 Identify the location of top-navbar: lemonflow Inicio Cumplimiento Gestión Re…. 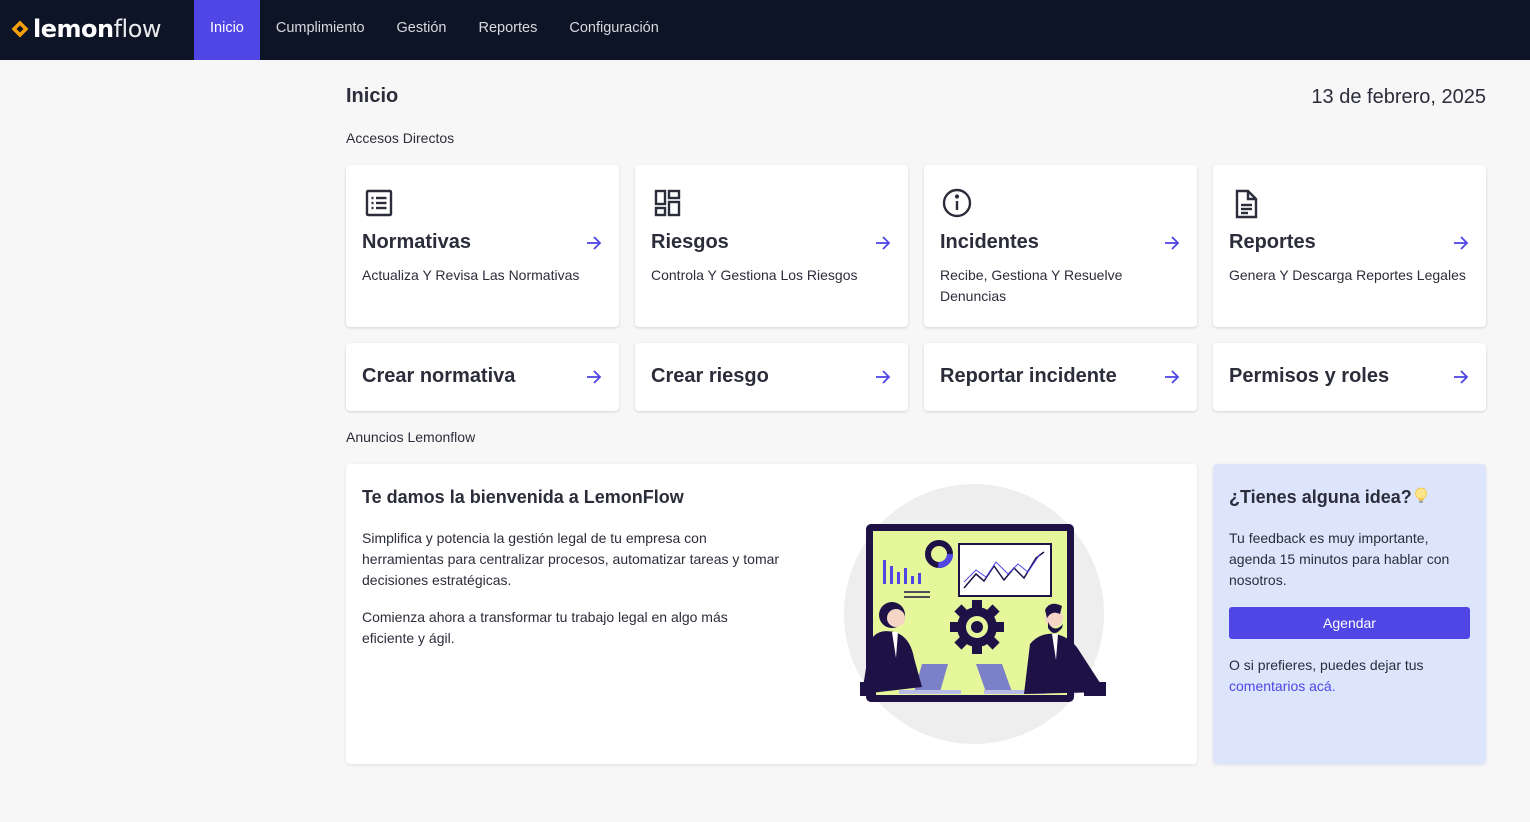
(765, 30).